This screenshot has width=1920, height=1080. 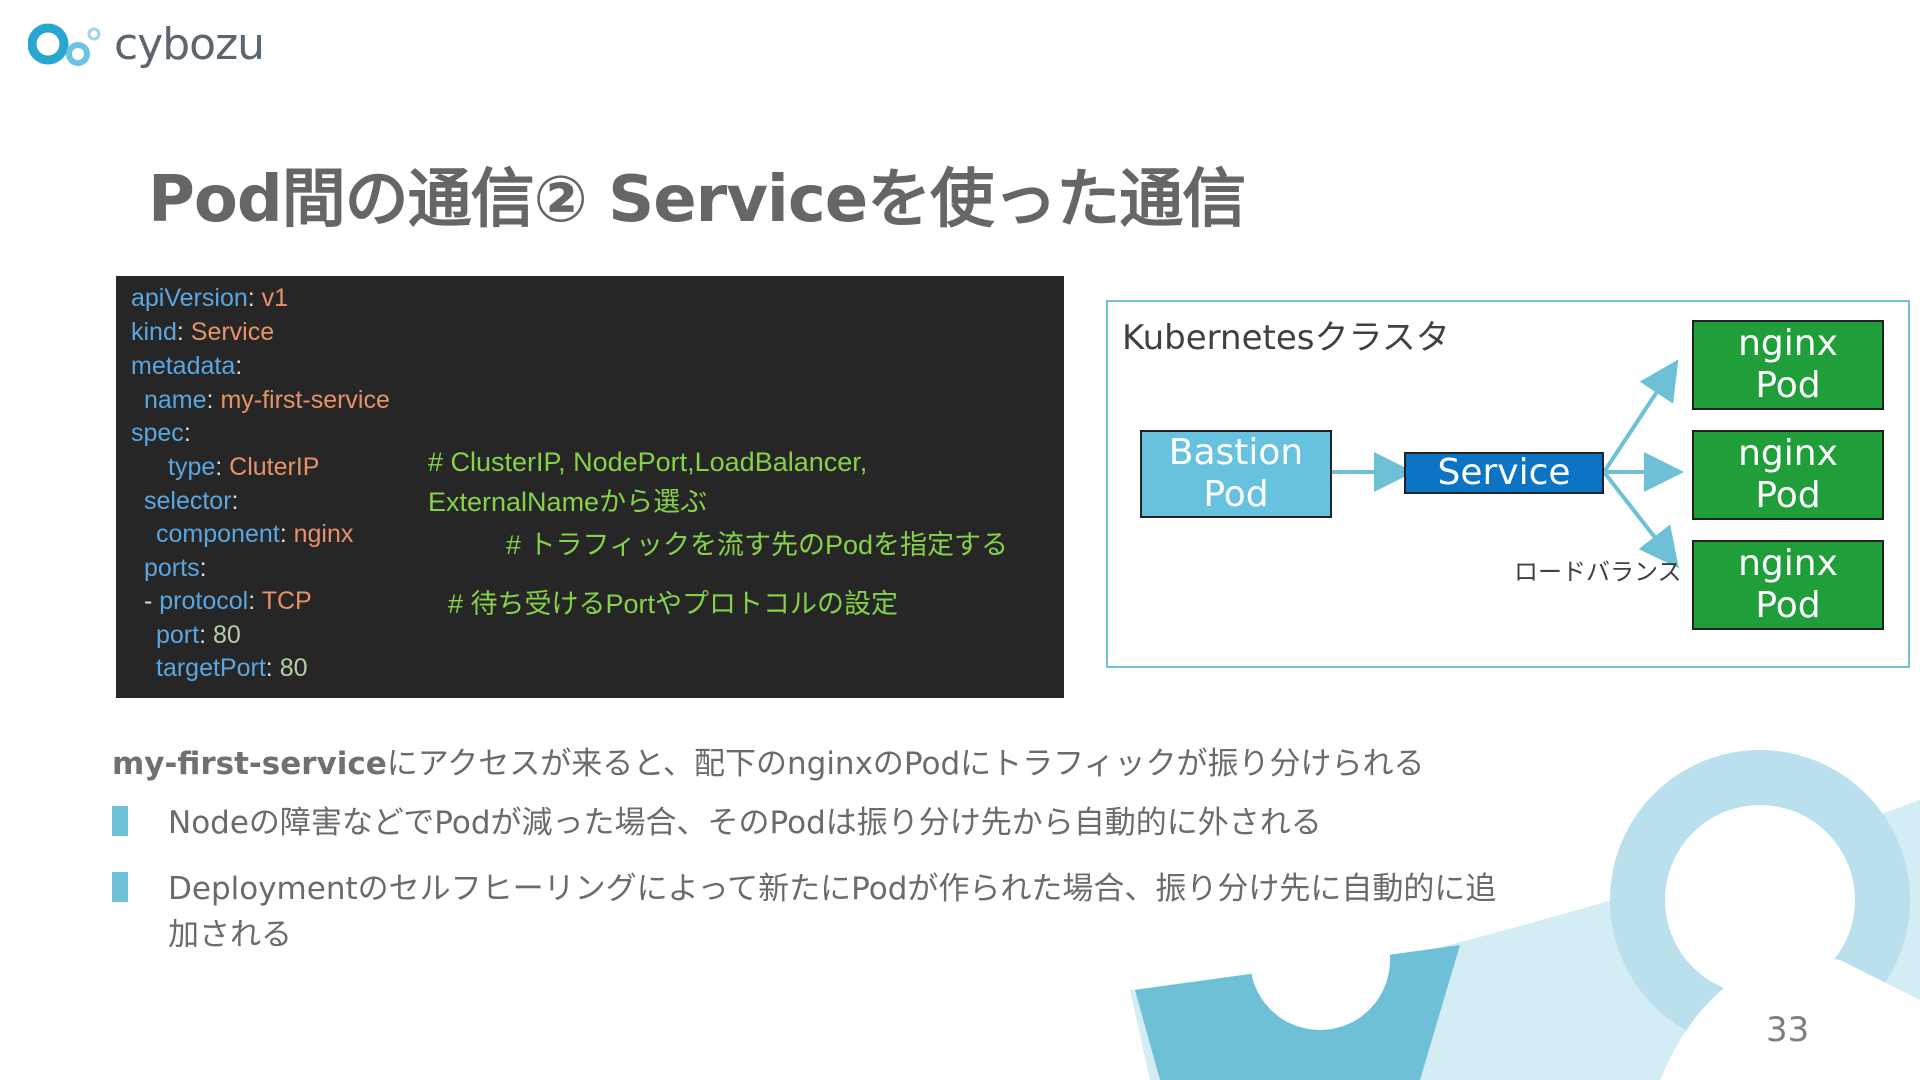 I want to click on code-comment-type-cont: ExternalNameから選ぶ, so click(x=568, y=502).